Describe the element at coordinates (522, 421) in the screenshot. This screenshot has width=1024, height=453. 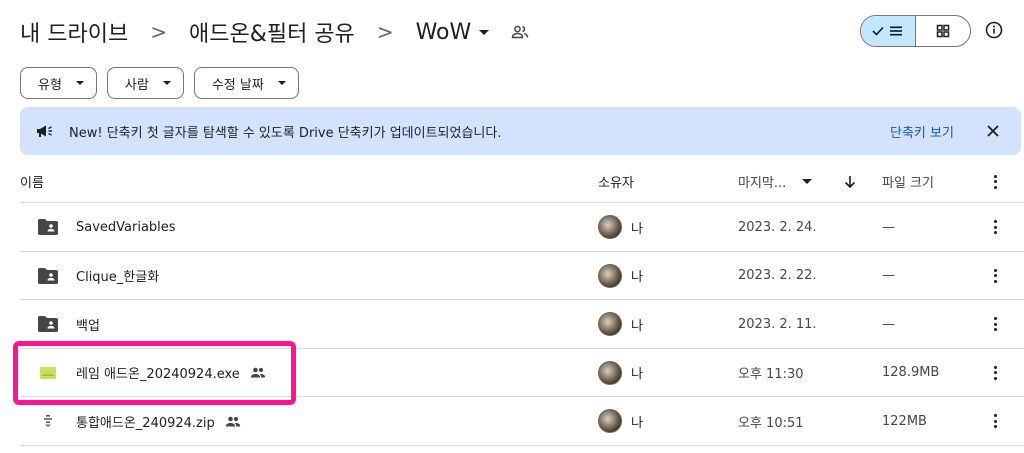
I see `table-row: 통합애드온_240924.zip 나 오후 10:51 122MB` at that location.